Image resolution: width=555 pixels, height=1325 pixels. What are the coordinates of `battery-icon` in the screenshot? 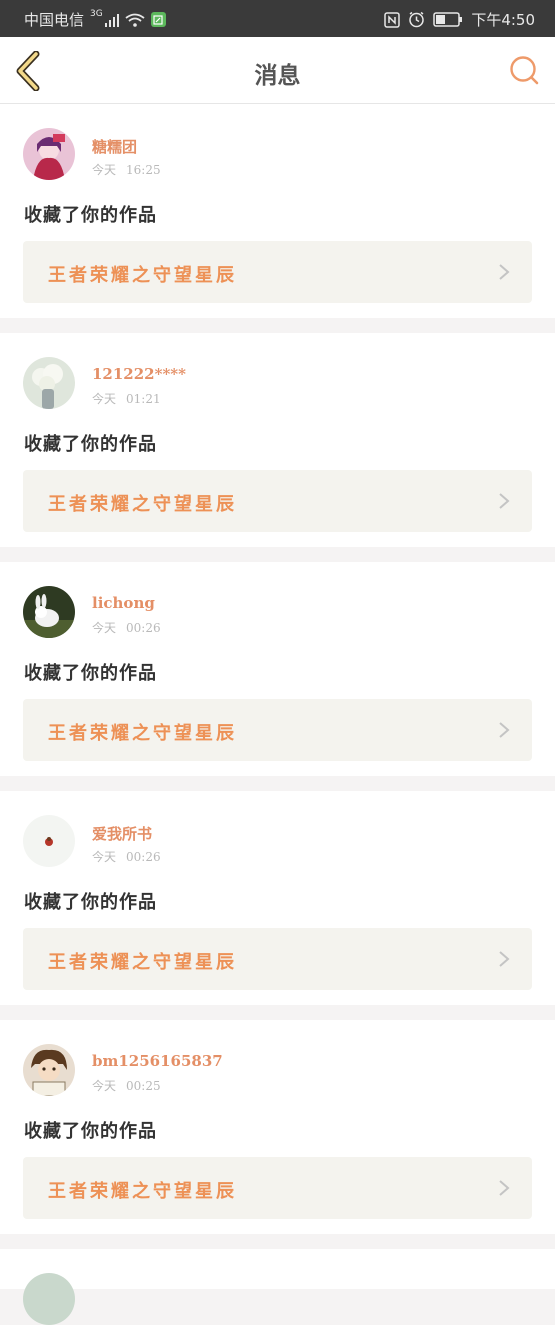 It's located at (448, 19).